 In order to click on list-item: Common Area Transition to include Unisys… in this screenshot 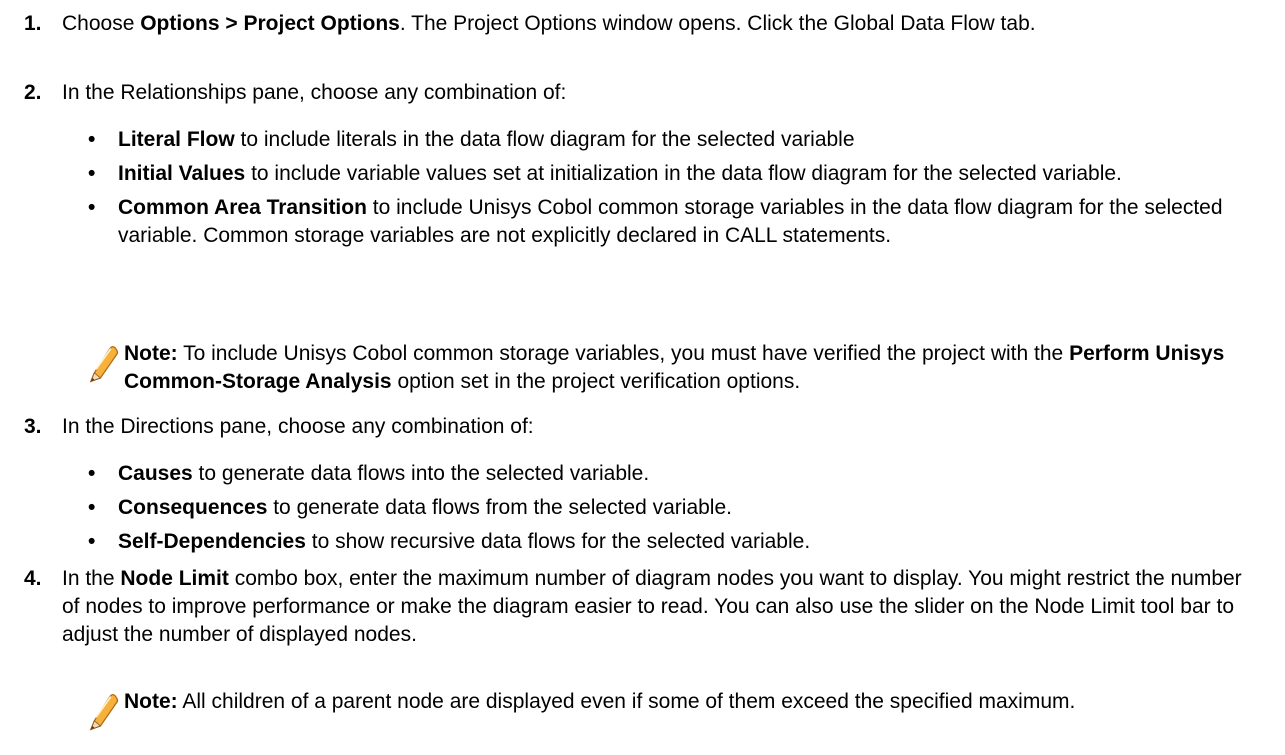, I will do `click(666, 222)`.